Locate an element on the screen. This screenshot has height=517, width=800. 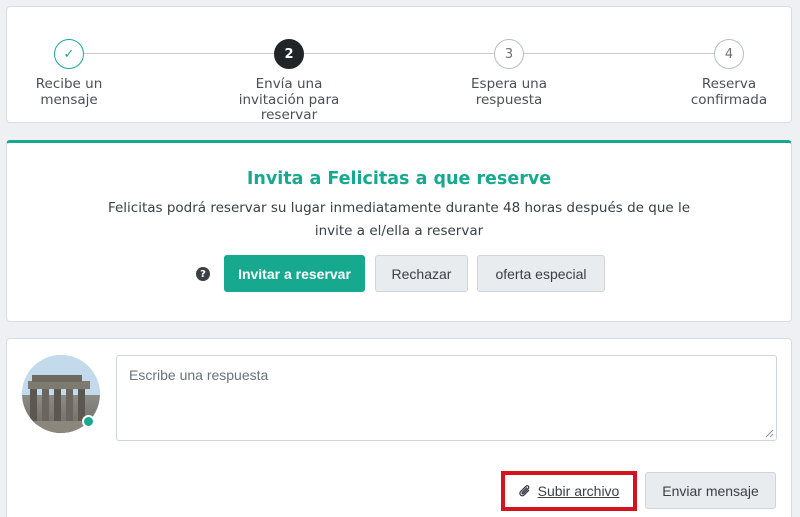
reply-textarea is located at coordinates (446, 398).